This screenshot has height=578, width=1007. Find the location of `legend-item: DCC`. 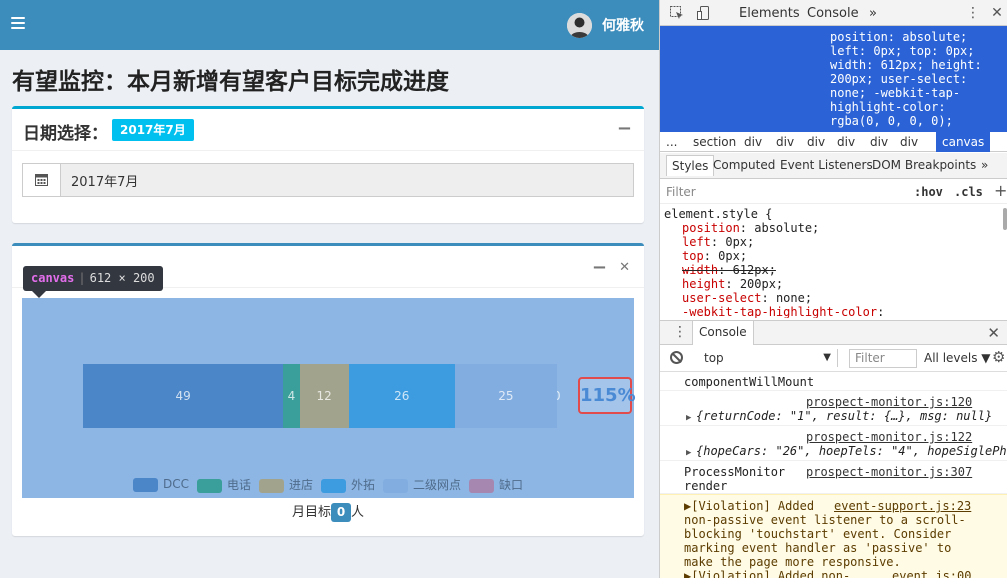

legend-item: DCC is located at coordinates (160, 484).